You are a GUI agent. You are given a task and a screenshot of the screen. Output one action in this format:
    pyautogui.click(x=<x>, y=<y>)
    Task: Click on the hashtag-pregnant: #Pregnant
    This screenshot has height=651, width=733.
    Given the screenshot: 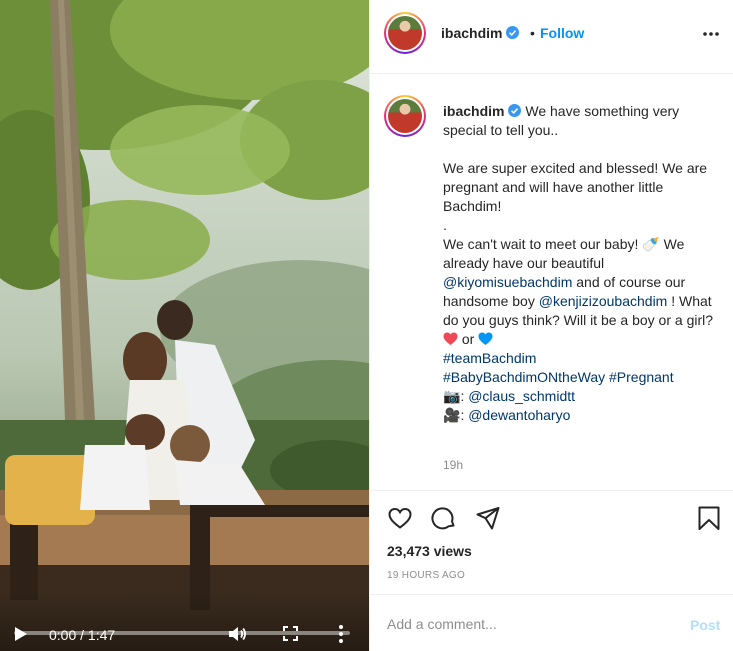 What is the action you would take?
    pyautogui.click(x=641, y=377)
    